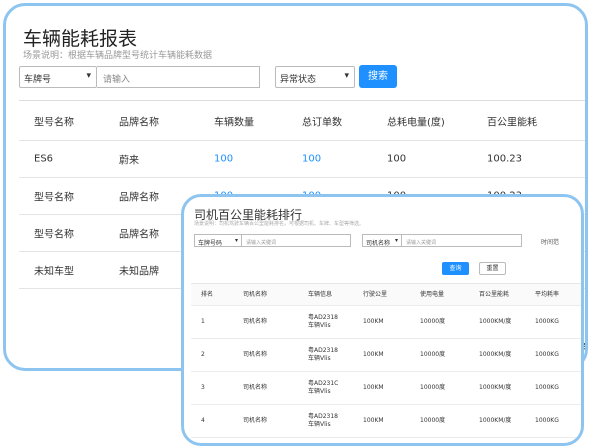 This screenshot has height=447, width=591. I want to click on plate-search-input: 请输入关键词, so click(296, 240).